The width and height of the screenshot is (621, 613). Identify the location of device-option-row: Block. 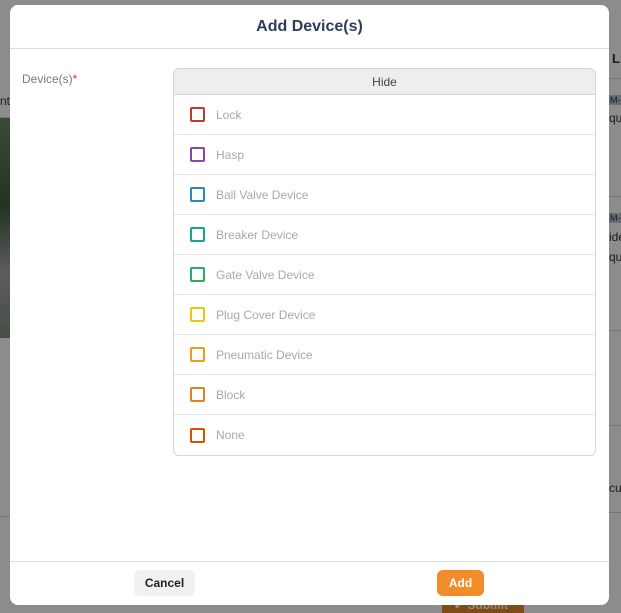
(384, 395).